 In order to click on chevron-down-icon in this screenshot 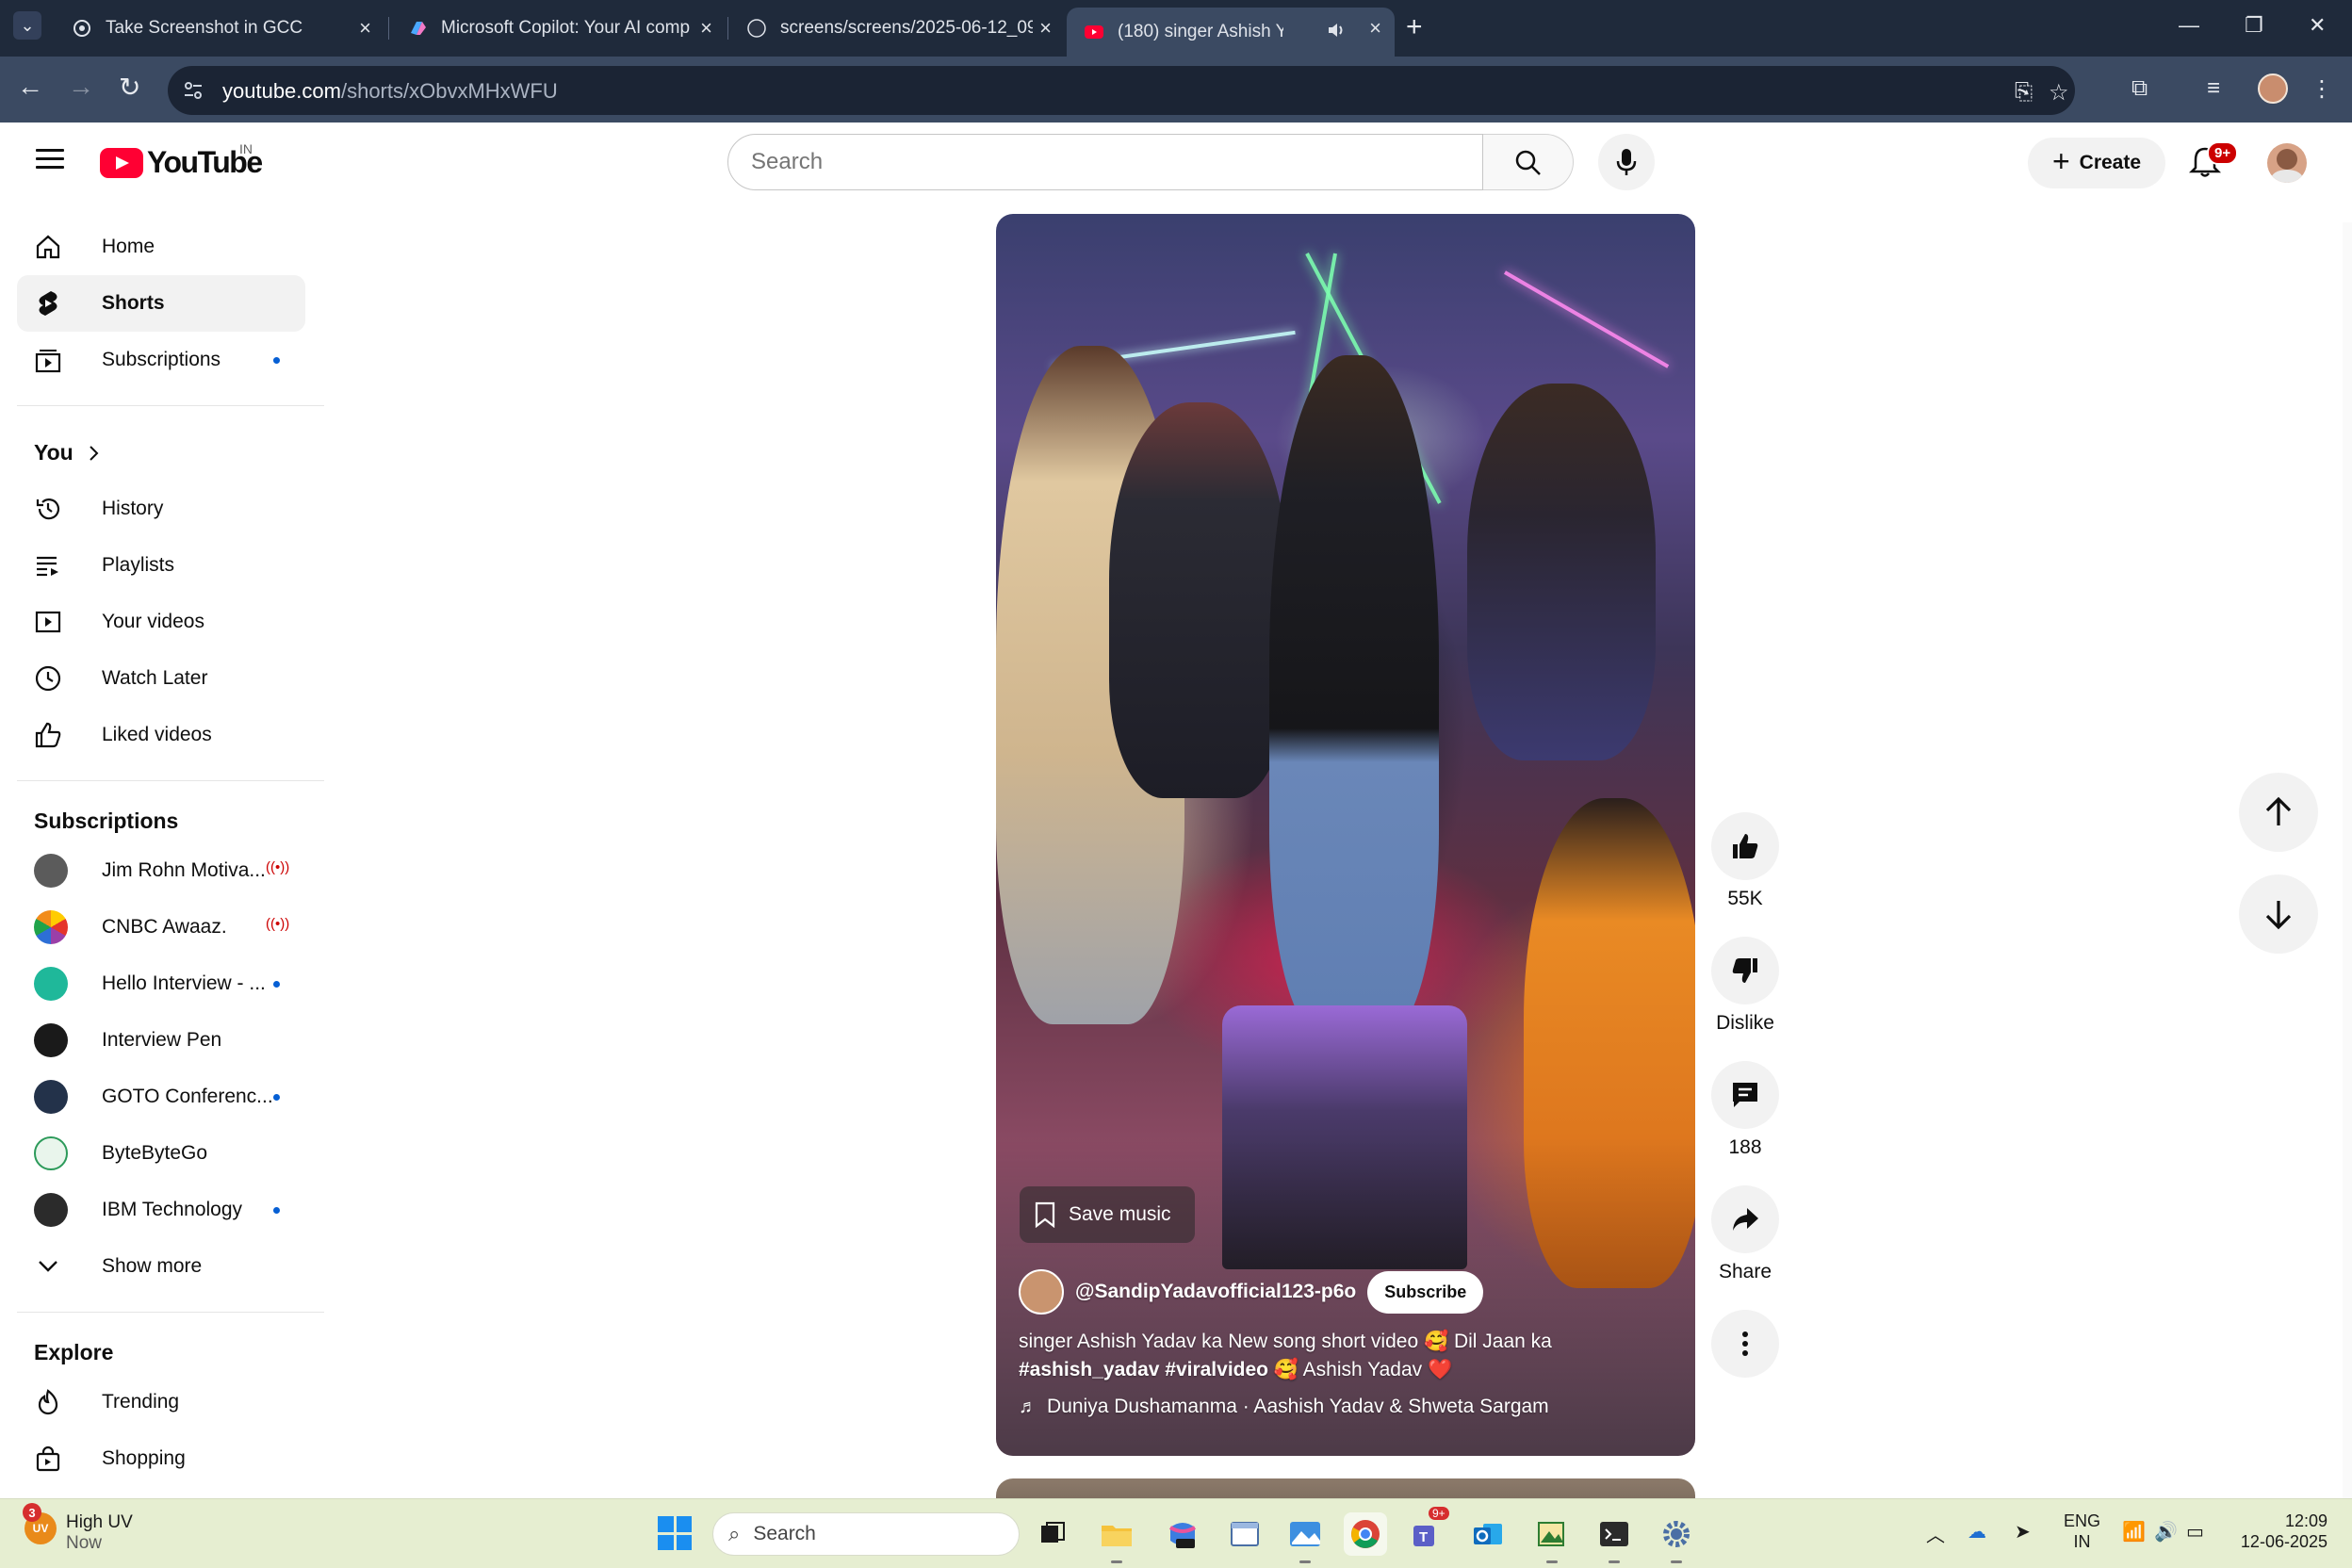, I will do `click(48, 1266)`.